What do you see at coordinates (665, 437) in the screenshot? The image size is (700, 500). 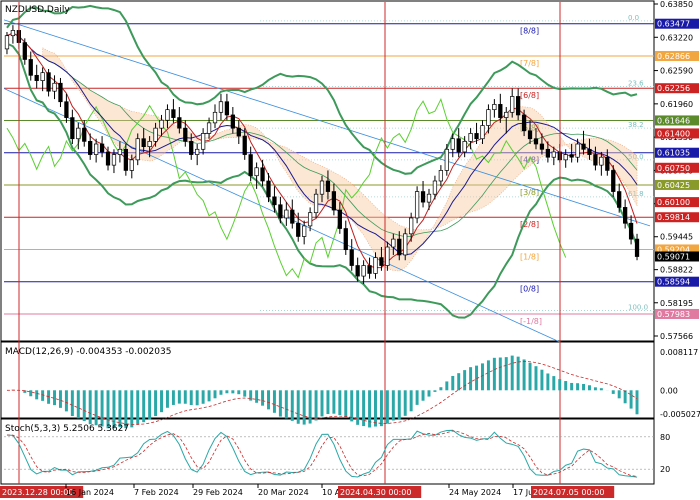 I see `stoch-tick-label: 80` at bounding box center [665, 437].